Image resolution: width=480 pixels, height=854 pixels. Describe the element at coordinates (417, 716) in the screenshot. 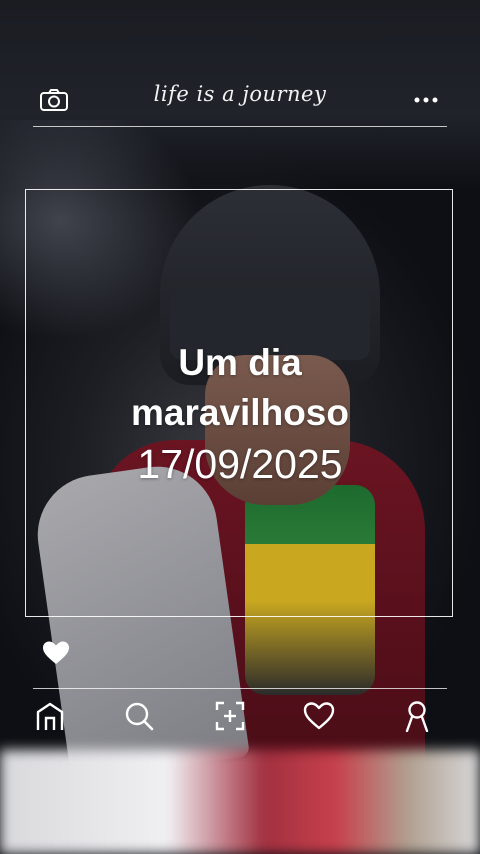

I see `profile-icon` at that location.